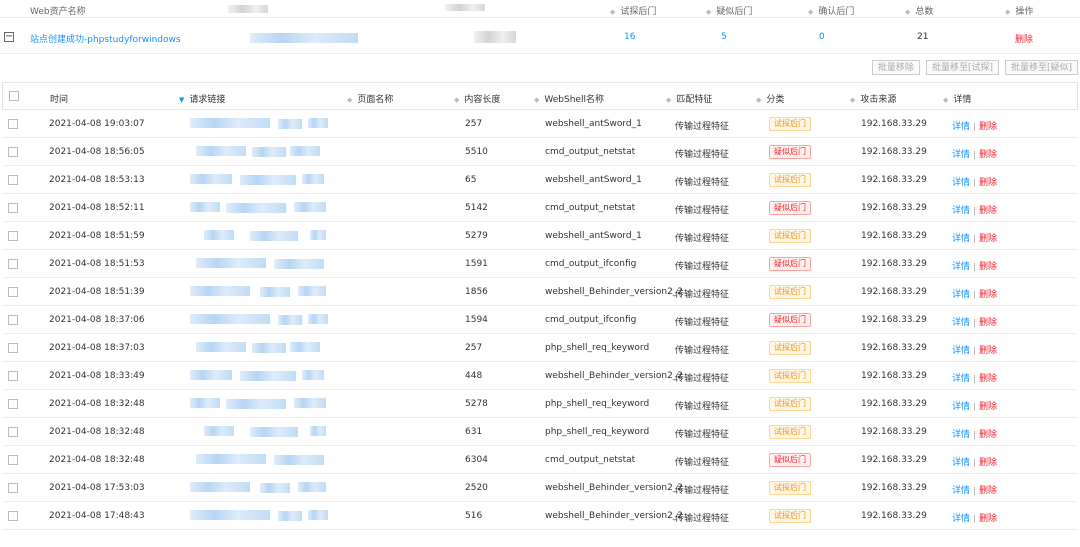 Image resolution: width=1080 pixels, height=547 pixels. Describe the element at coordinates (1041, 67) in the screenshot. I see `batch-move-suspect-button: 批量移至[疑似]` at that location.